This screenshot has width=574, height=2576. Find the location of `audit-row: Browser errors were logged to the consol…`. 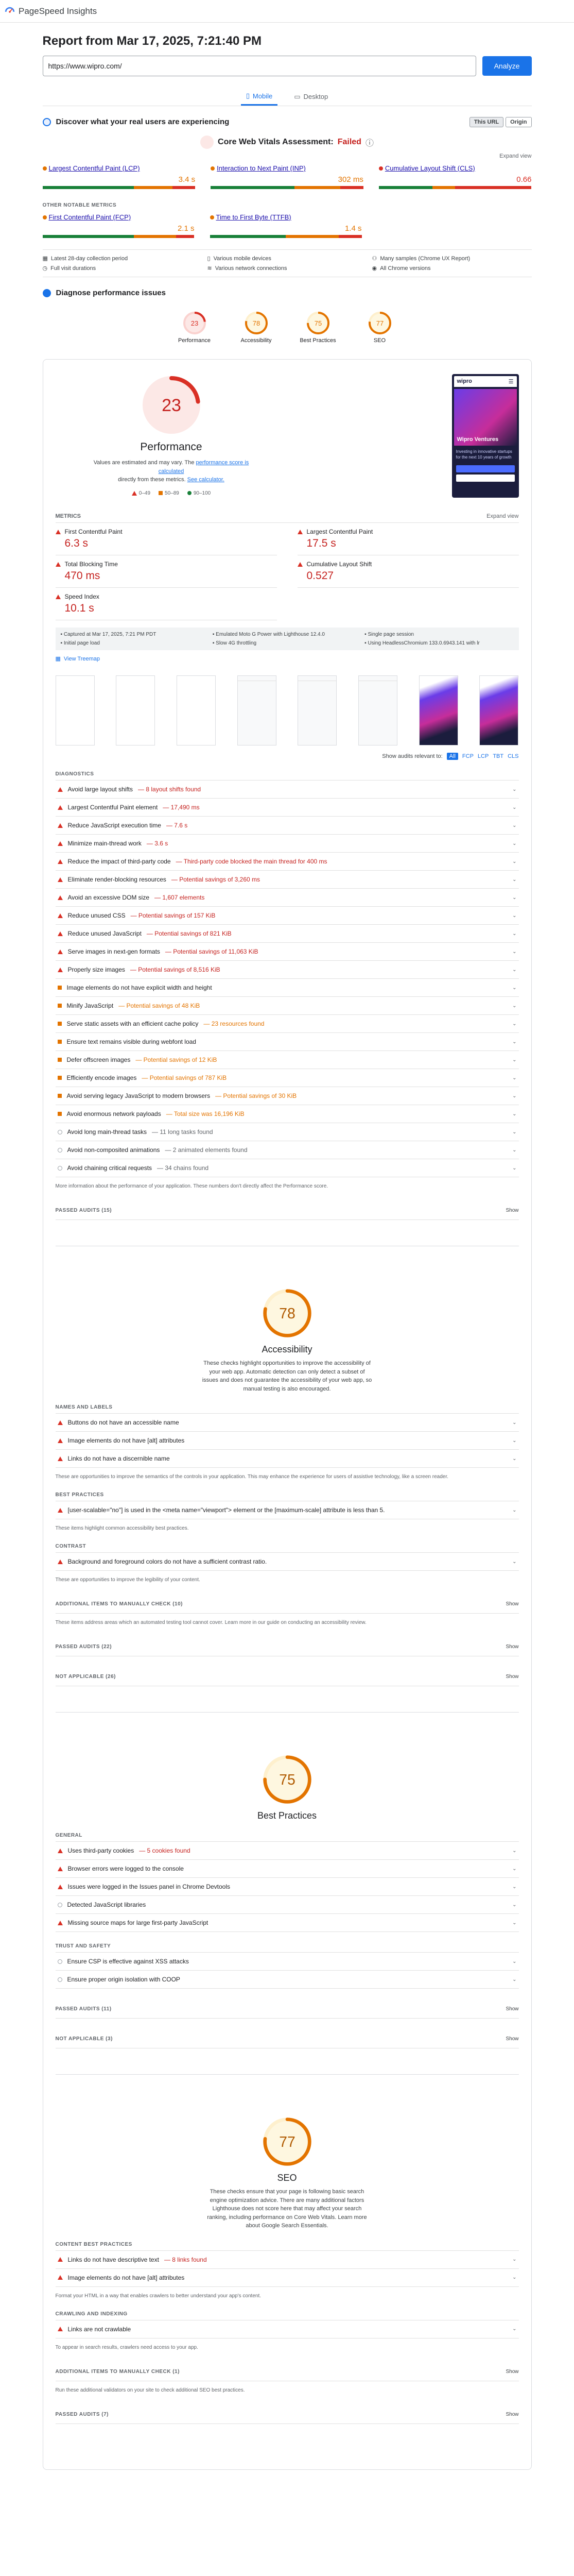

audit-row: Browser errors were logged to the consol… is located at coordinates (287, 1869).